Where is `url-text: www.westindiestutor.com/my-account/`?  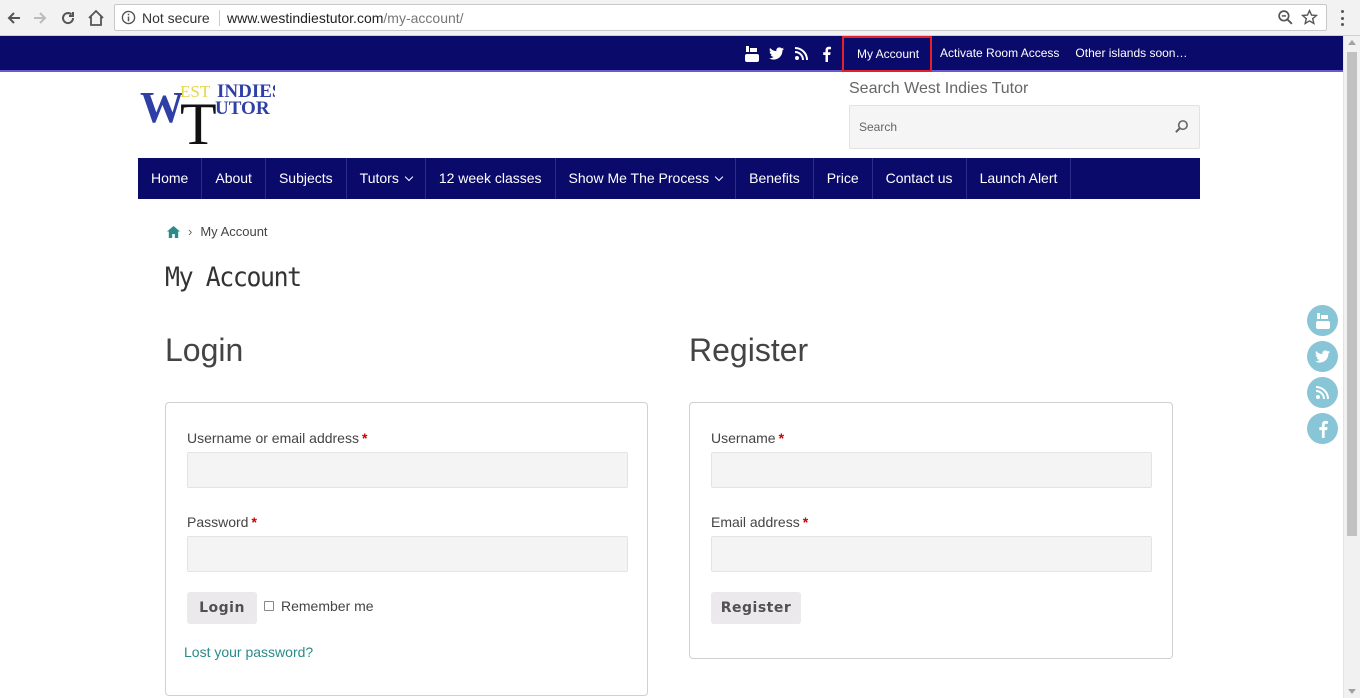
url-text: www.westindiestutor.com/my-account/ is located at coordinates (345, 18).